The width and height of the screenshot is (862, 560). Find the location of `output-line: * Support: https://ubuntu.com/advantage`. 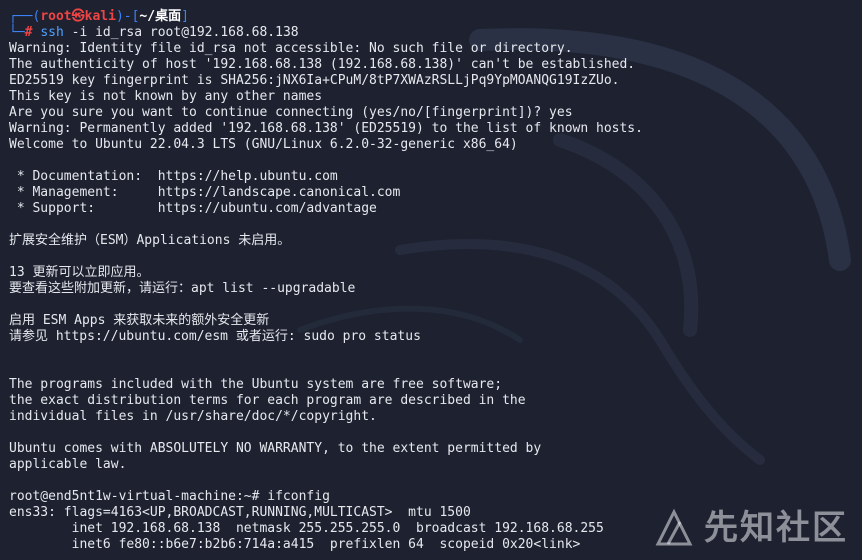

output-line: * Support: https://ubuntu.com/advantage is located at coordinates (193, 208).